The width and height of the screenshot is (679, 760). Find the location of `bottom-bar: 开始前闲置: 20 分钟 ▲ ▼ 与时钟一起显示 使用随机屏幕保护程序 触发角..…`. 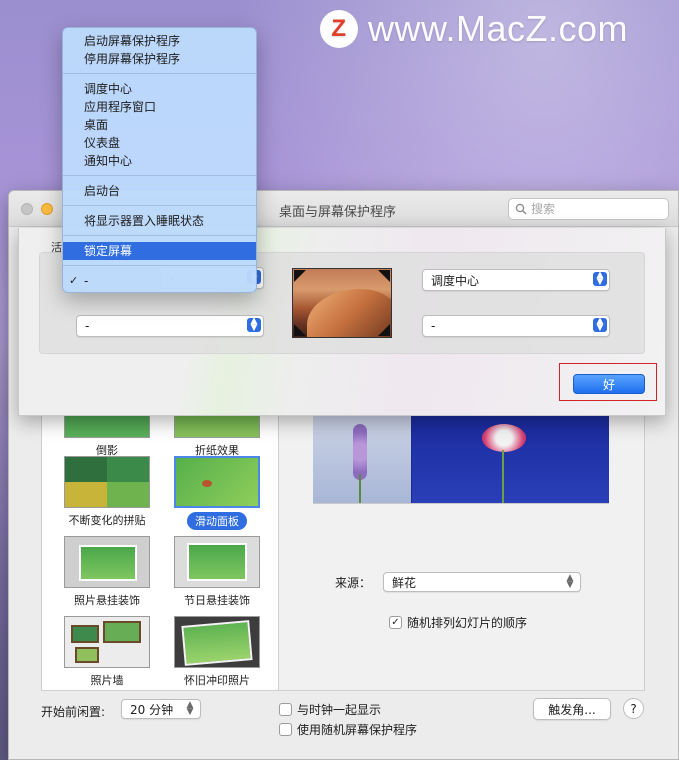

bottom-bar: 开始前闲置: 20 分钟 ▲ ▼ 与时钟一起显示 使用随机屏幕保护程序 触发角..… is located at coordinates (343, 725).